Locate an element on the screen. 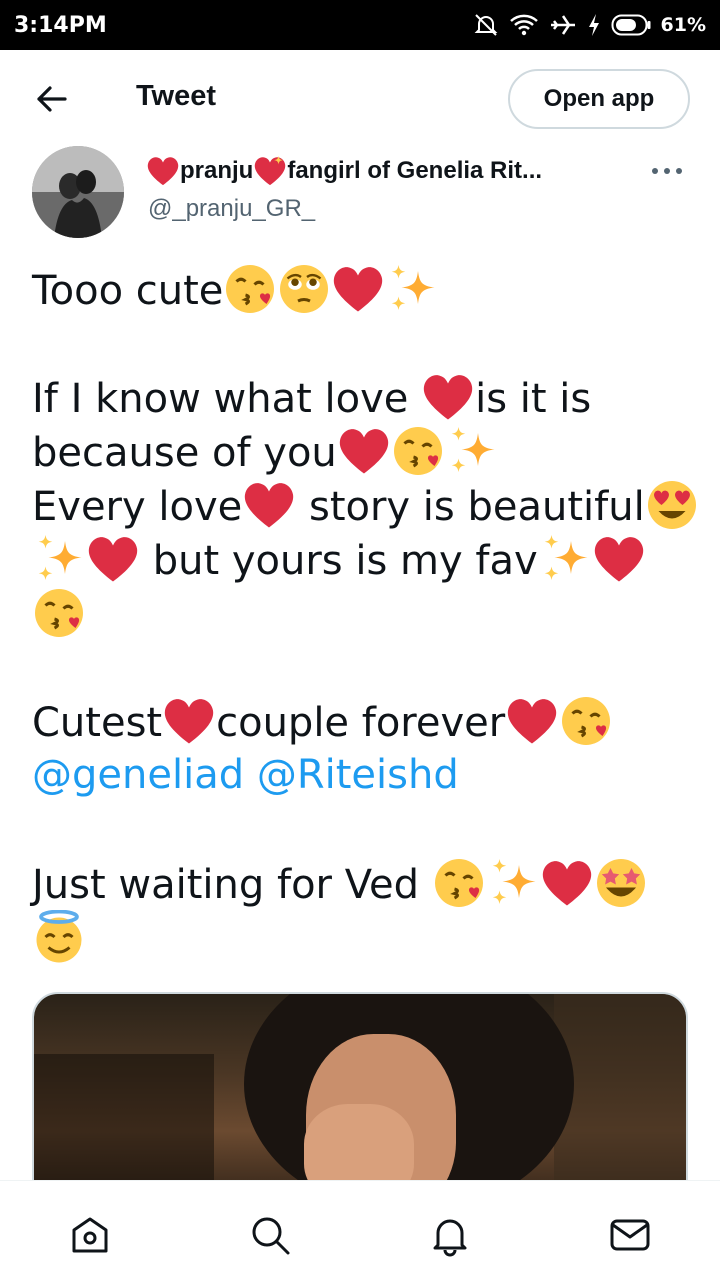 This screenshot has width=720, height=1280. airplane-icon is located at coordinates (563, 25).